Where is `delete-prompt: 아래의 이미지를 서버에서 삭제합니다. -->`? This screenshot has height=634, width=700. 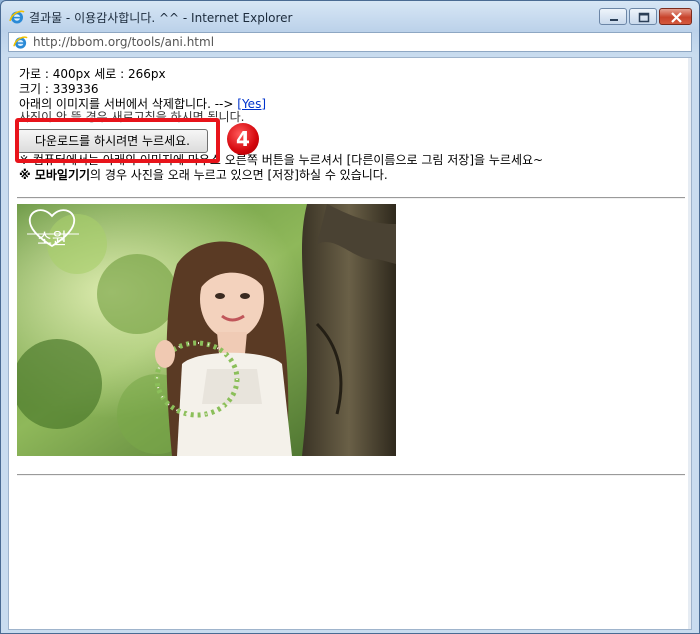 delete-prompt: 아래의 이미지를 서버에서 삭제합니다. --> is located at coordinates (126, 104).